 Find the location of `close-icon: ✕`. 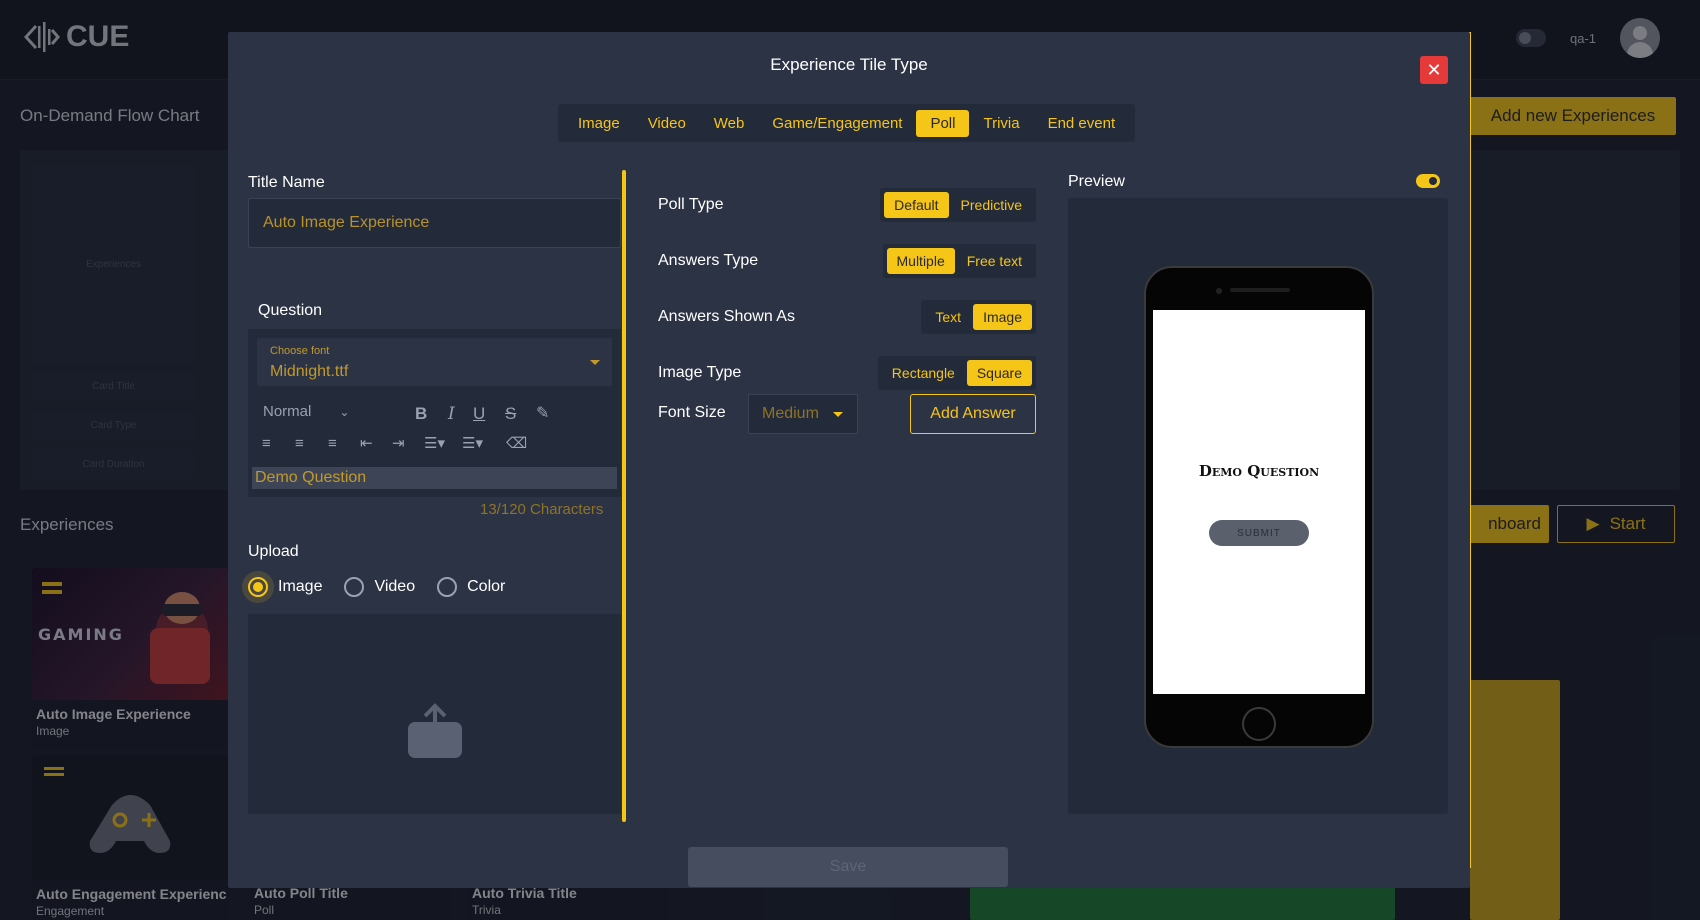

close-icon: ✕ is located at coordinates (1434, 69).